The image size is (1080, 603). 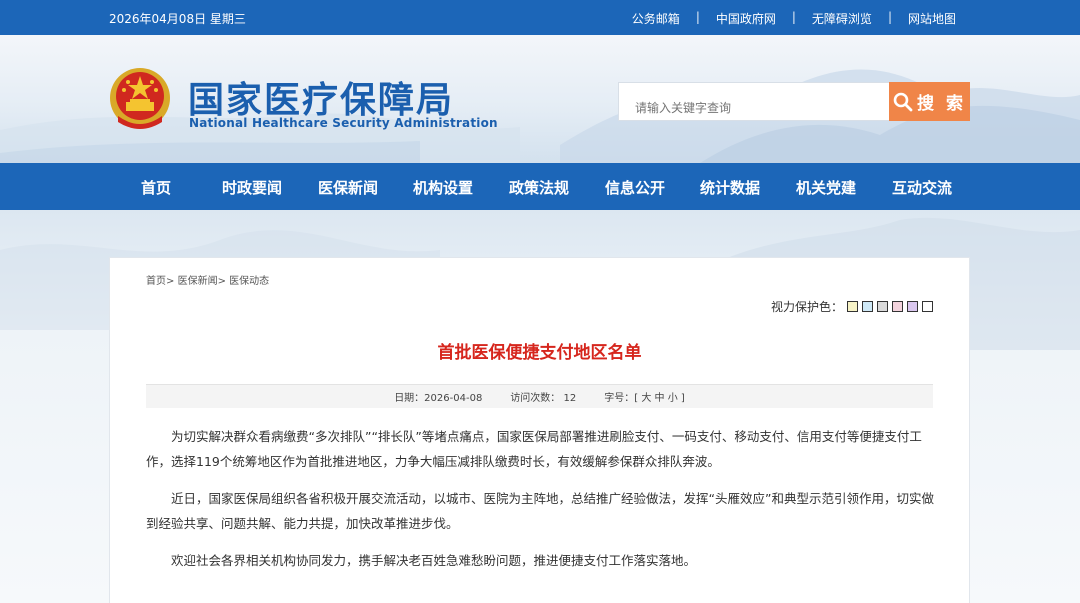 I want to click on eye-protect-label: 视力保护色：, so click(x=806, y=307).